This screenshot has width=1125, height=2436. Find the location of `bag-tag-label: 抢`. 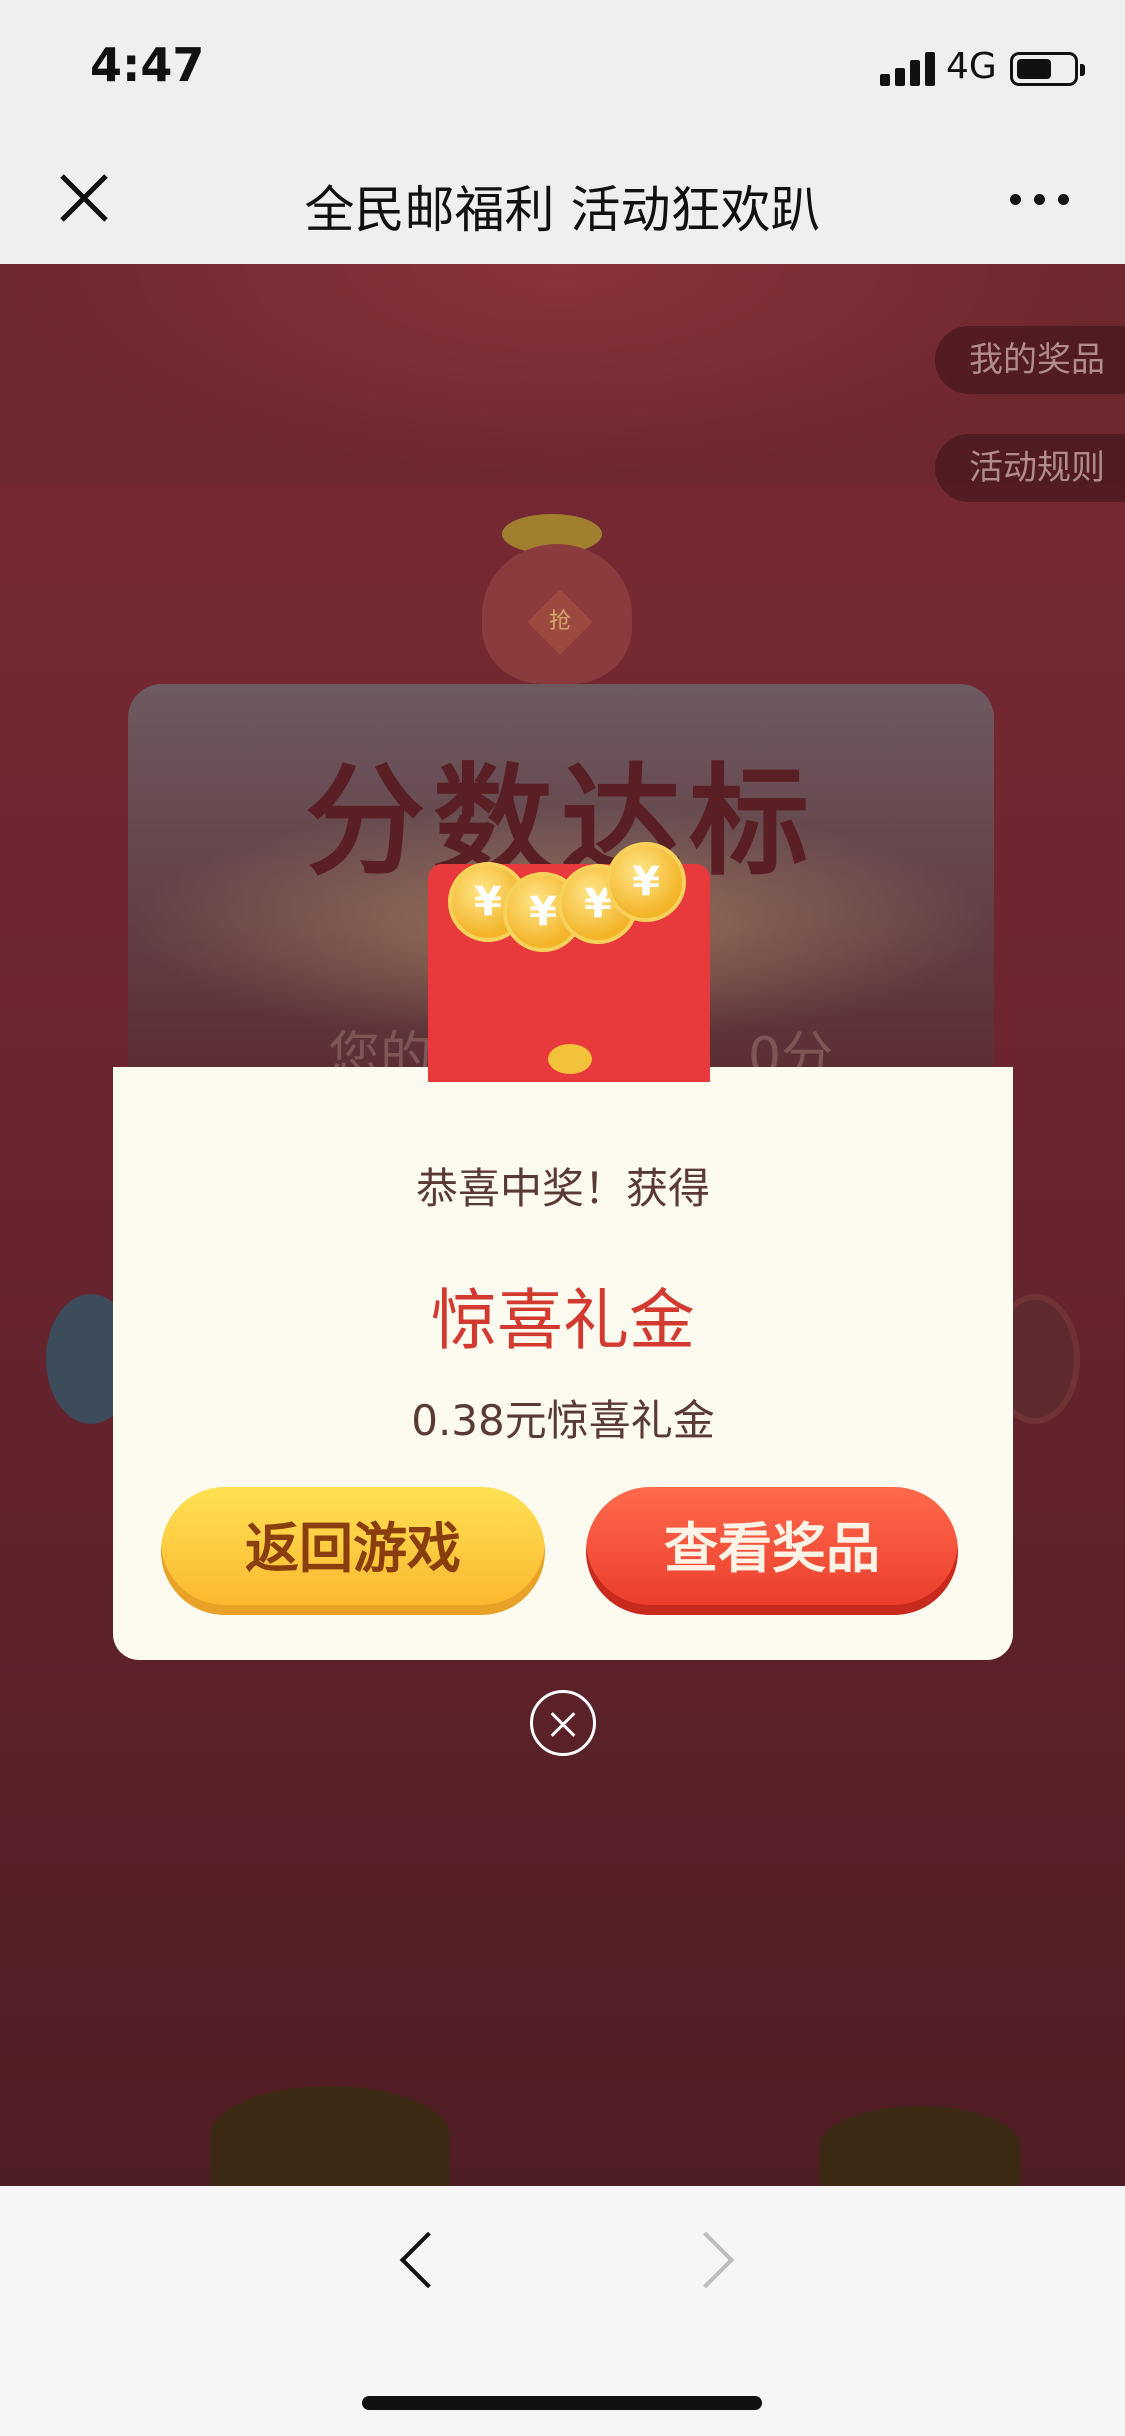

bag-tag-label: 抢 is located at coordinates (560, 621).